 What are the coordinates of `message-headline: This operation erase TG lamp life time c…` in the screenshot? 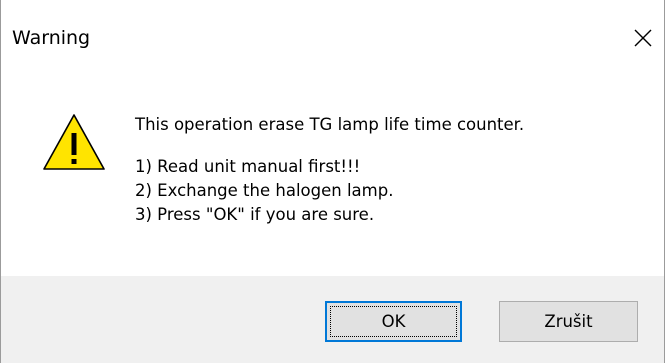 It's located at (330, 124).